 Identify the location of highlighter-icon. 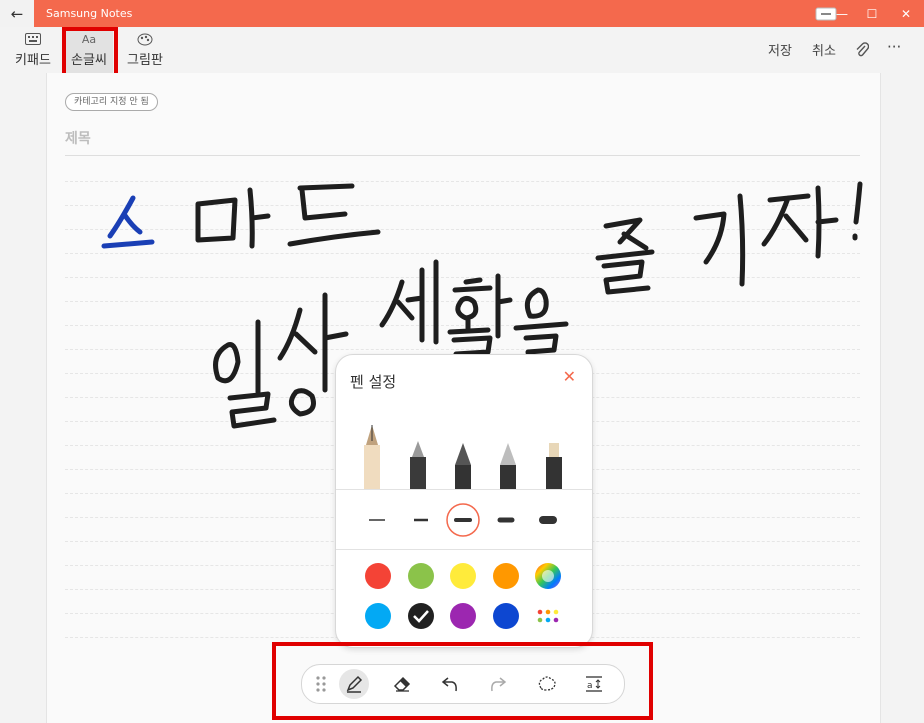
(554, 466).